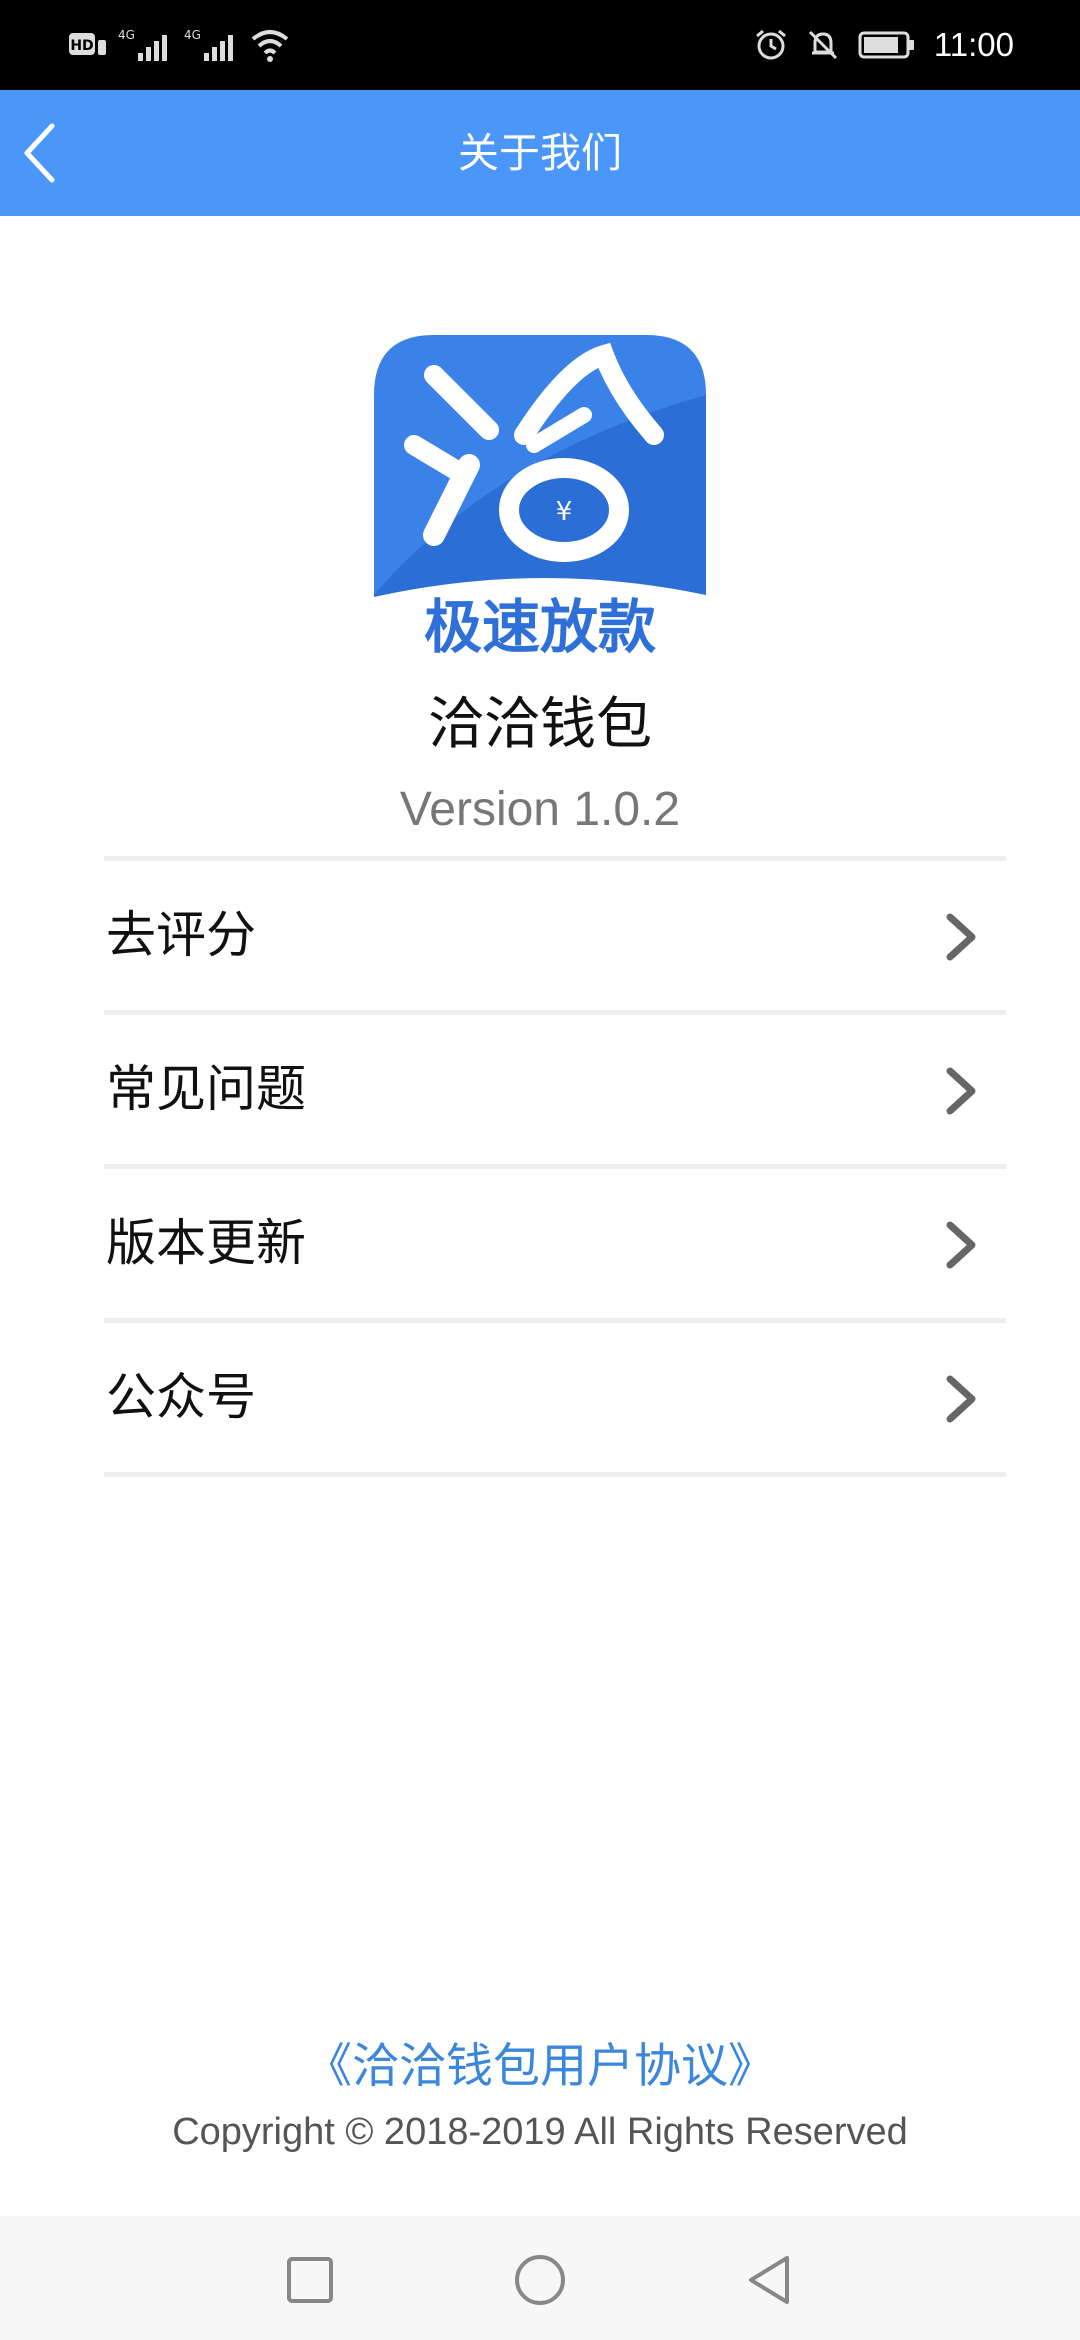  Describe the element at coordinates (540, 626) in the screenshot. I see `logo-tagline: 极速放款` at that location.